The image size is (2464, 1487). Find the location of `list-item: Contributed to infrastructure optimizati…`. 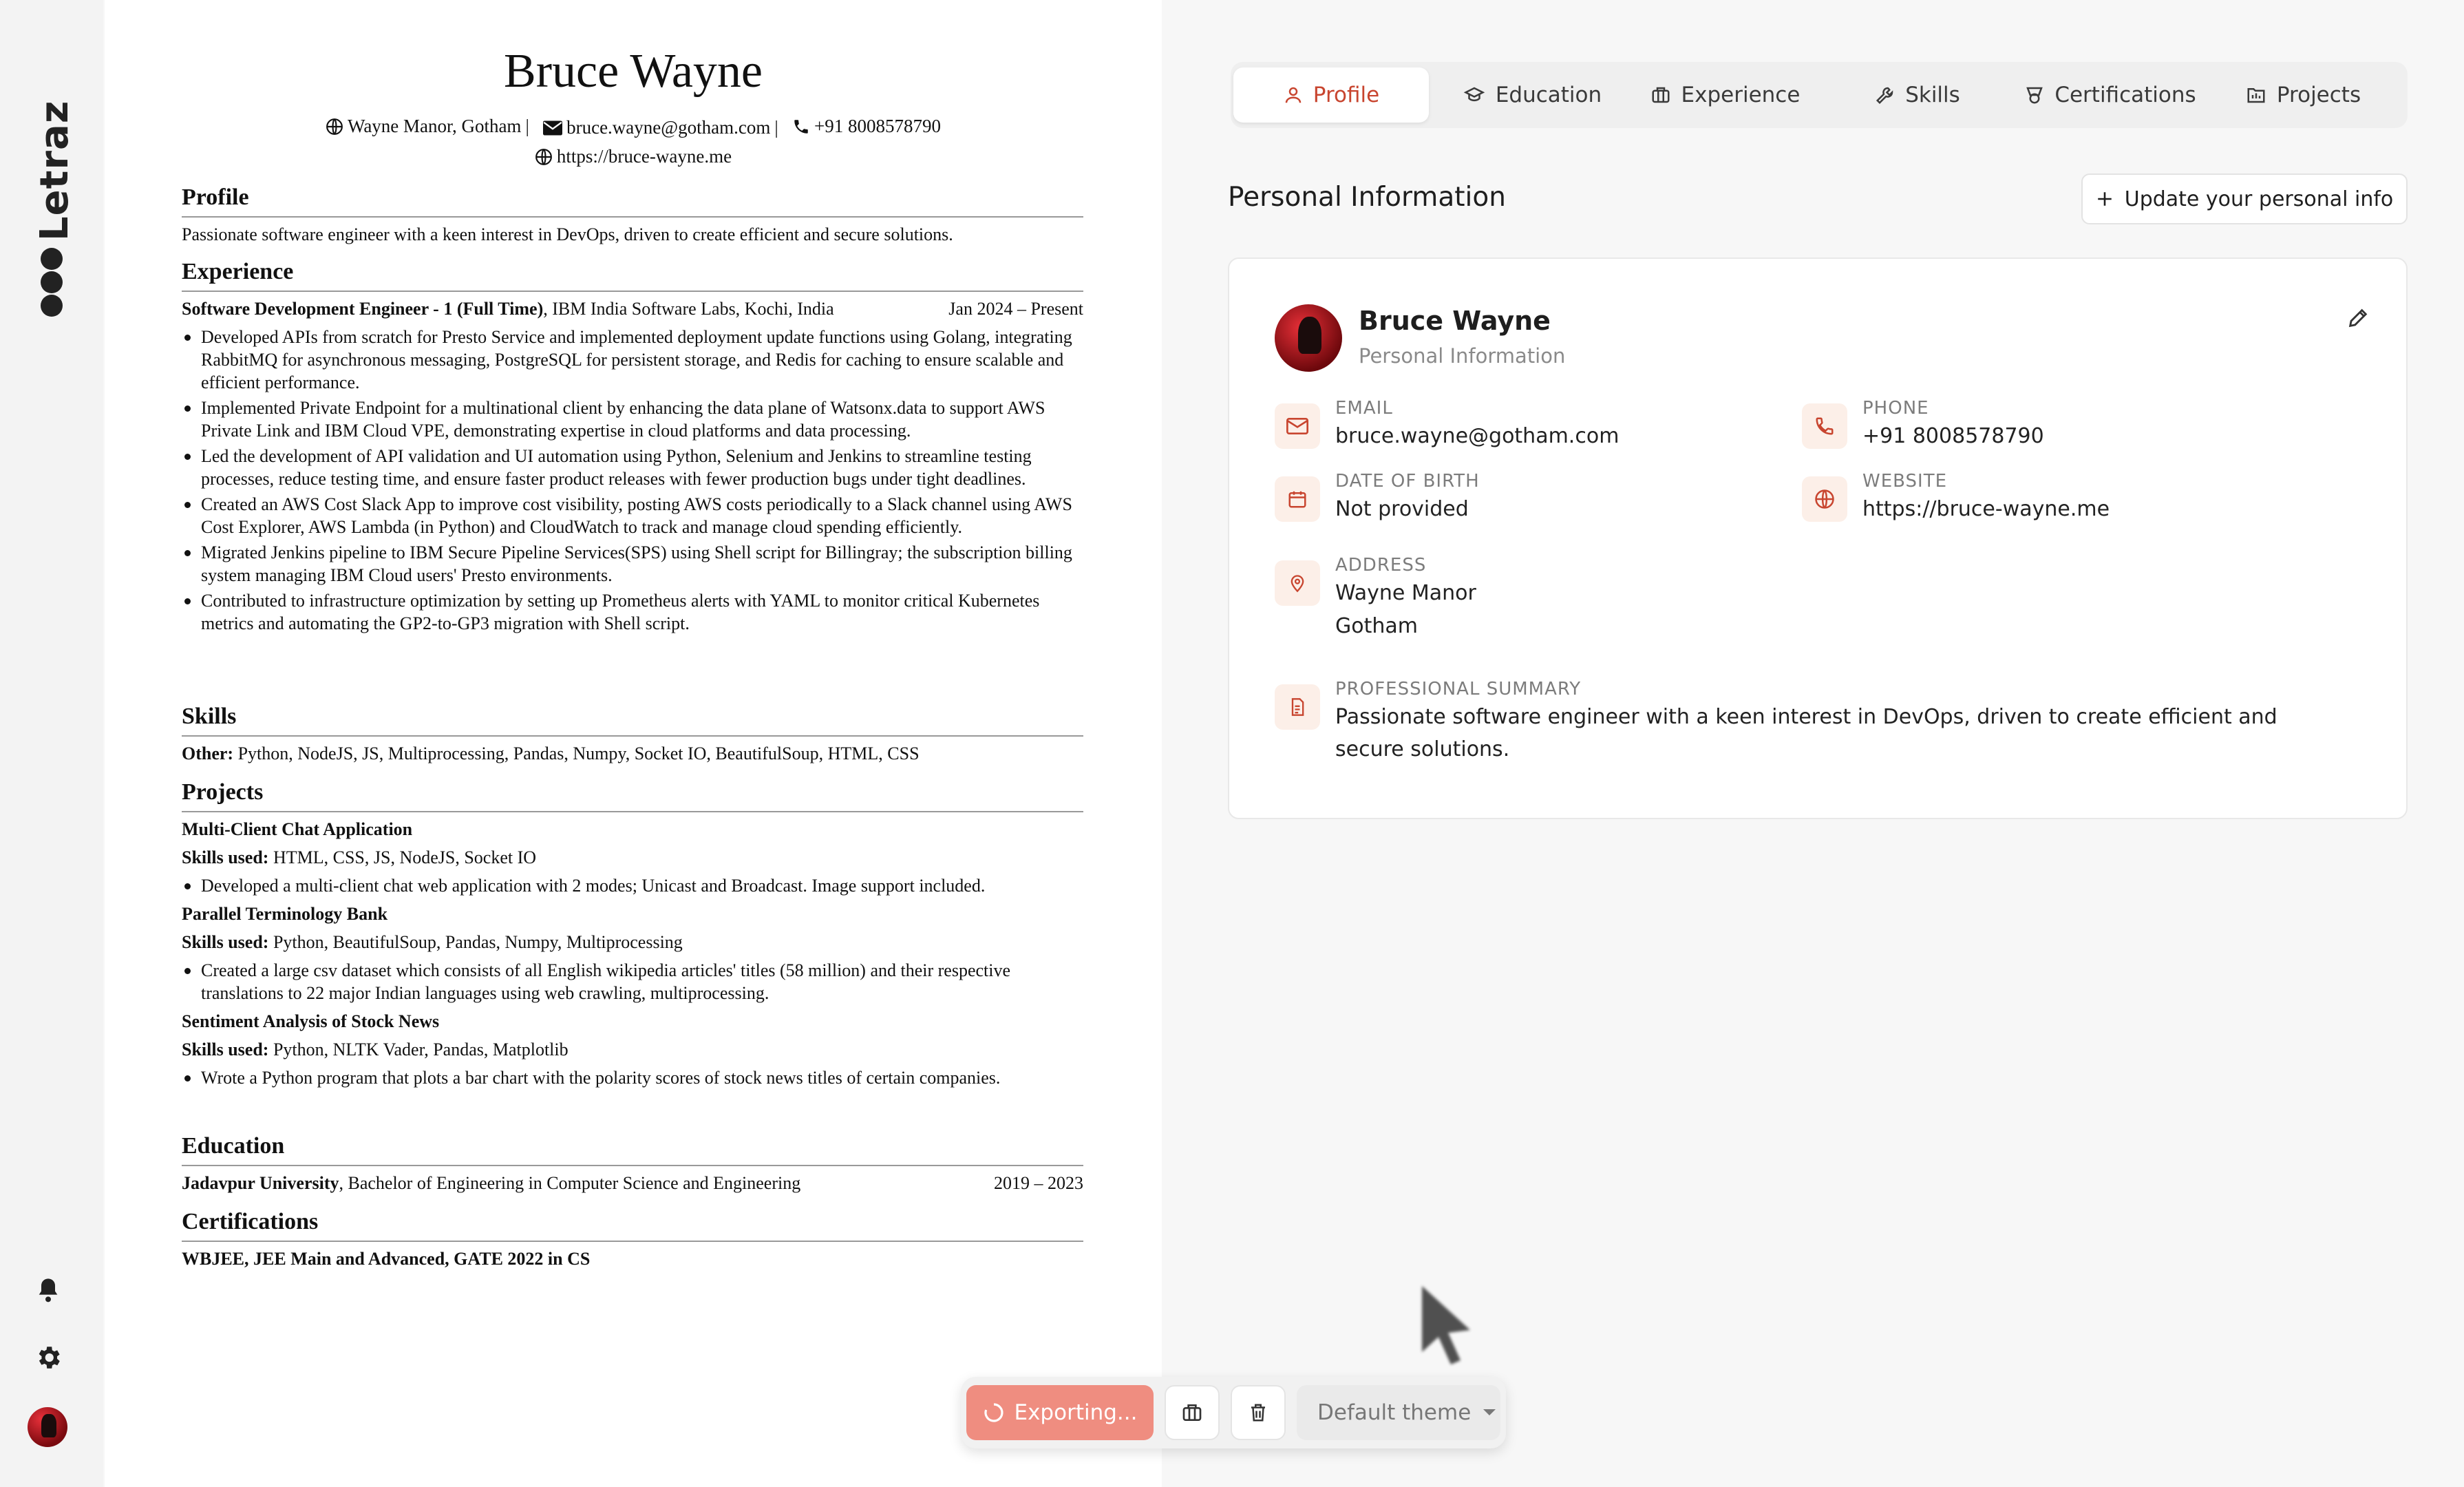

list-item: Contributed to infrastructure optimizati… is located at coordinates (633, 612).